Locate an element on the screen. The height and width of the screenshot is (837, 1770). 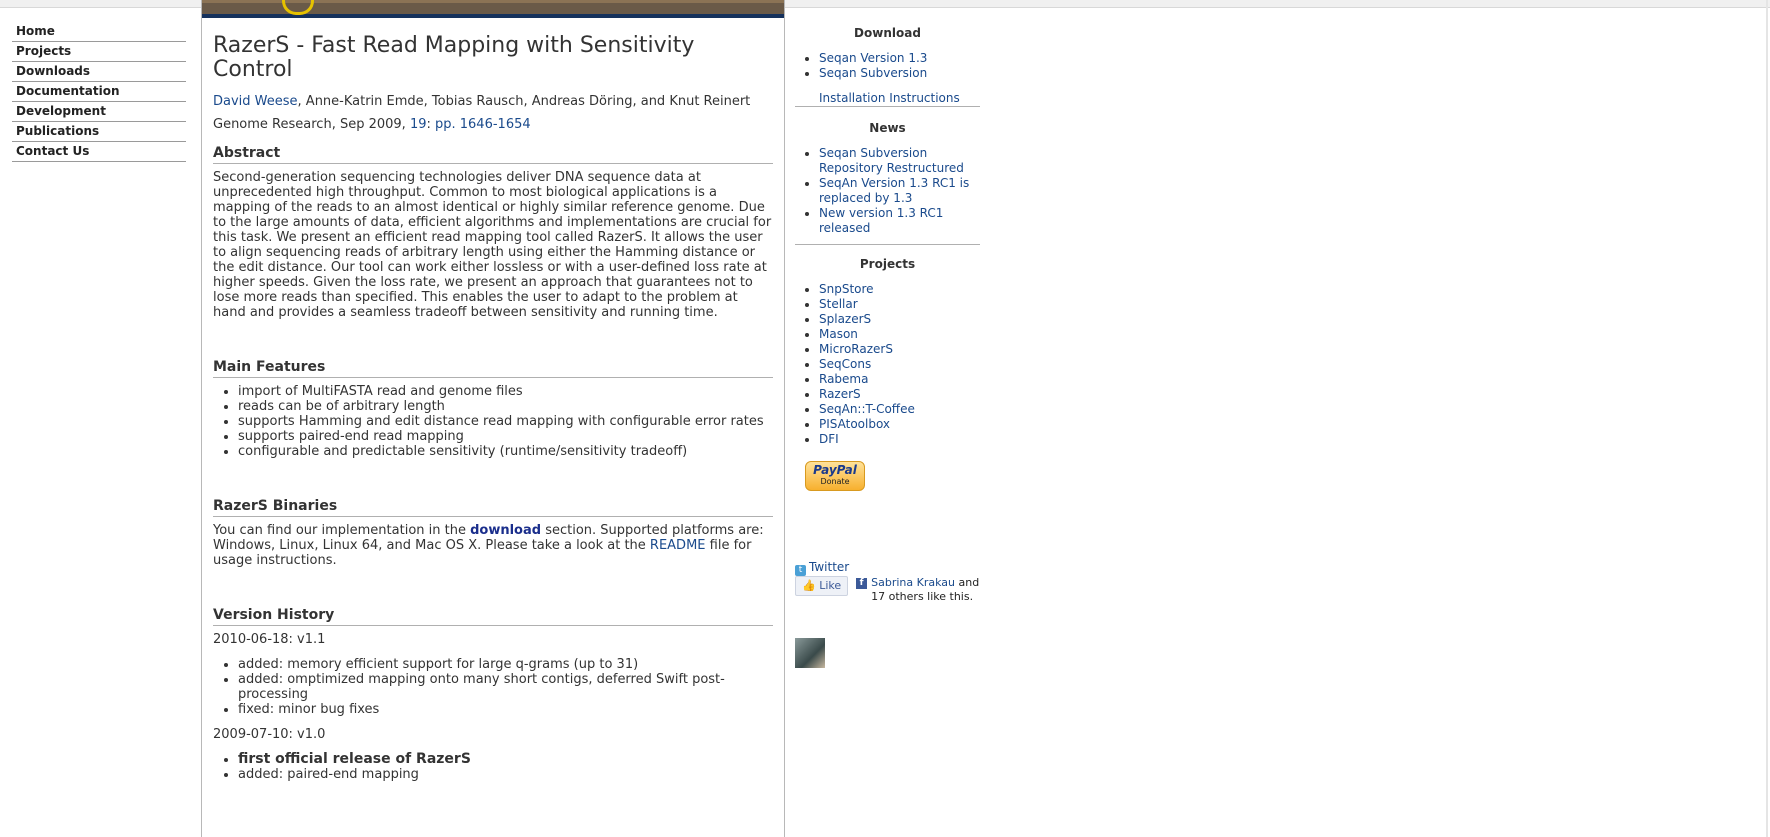
project-link: Stellar is located at coordinates (838, 304).